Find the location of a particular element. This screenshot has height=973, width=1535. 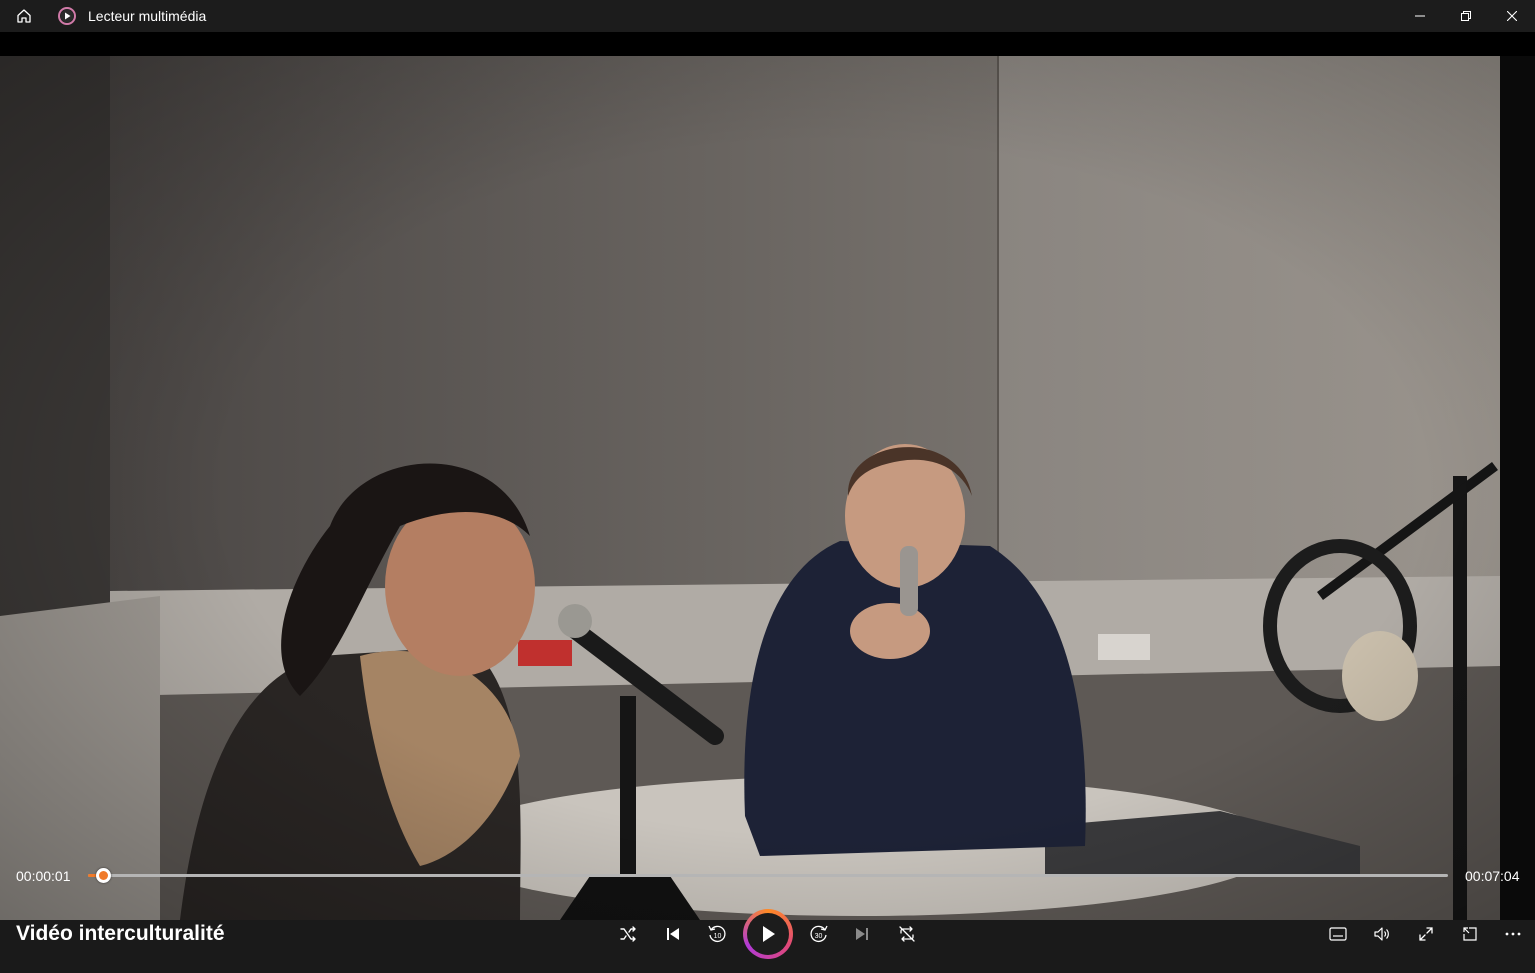

play-button-inner is located at coordinates (768, 934).